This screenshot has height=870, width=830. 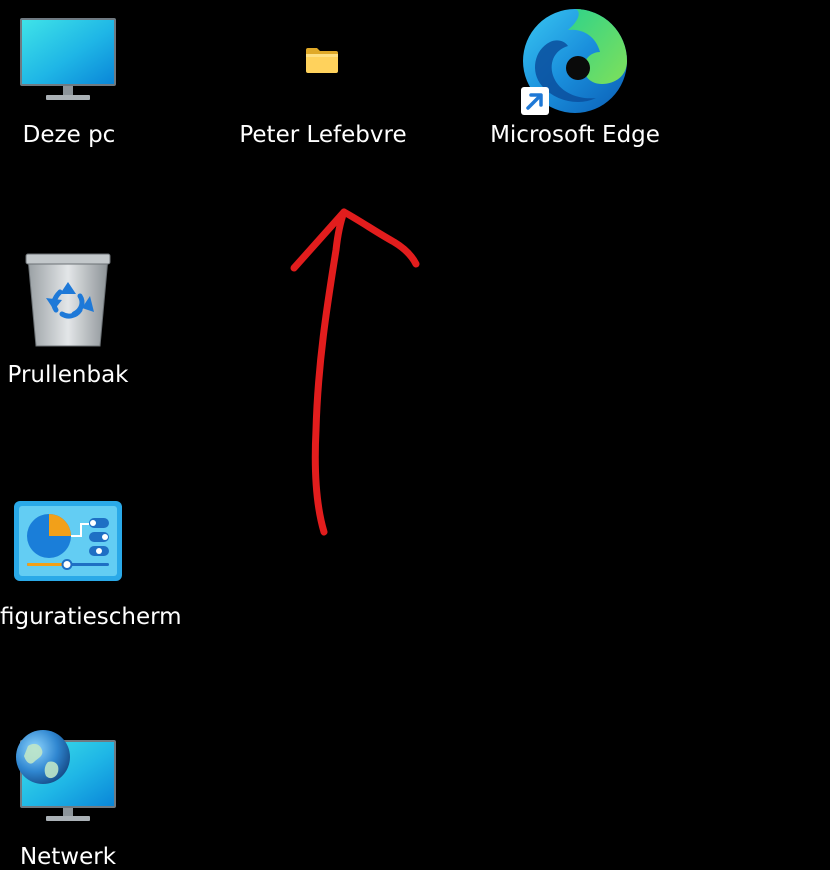 What do you see at coordinates (68, 301) in the screenshot?
I see `recycle-bin-icon` at bounding box center [68, 301].